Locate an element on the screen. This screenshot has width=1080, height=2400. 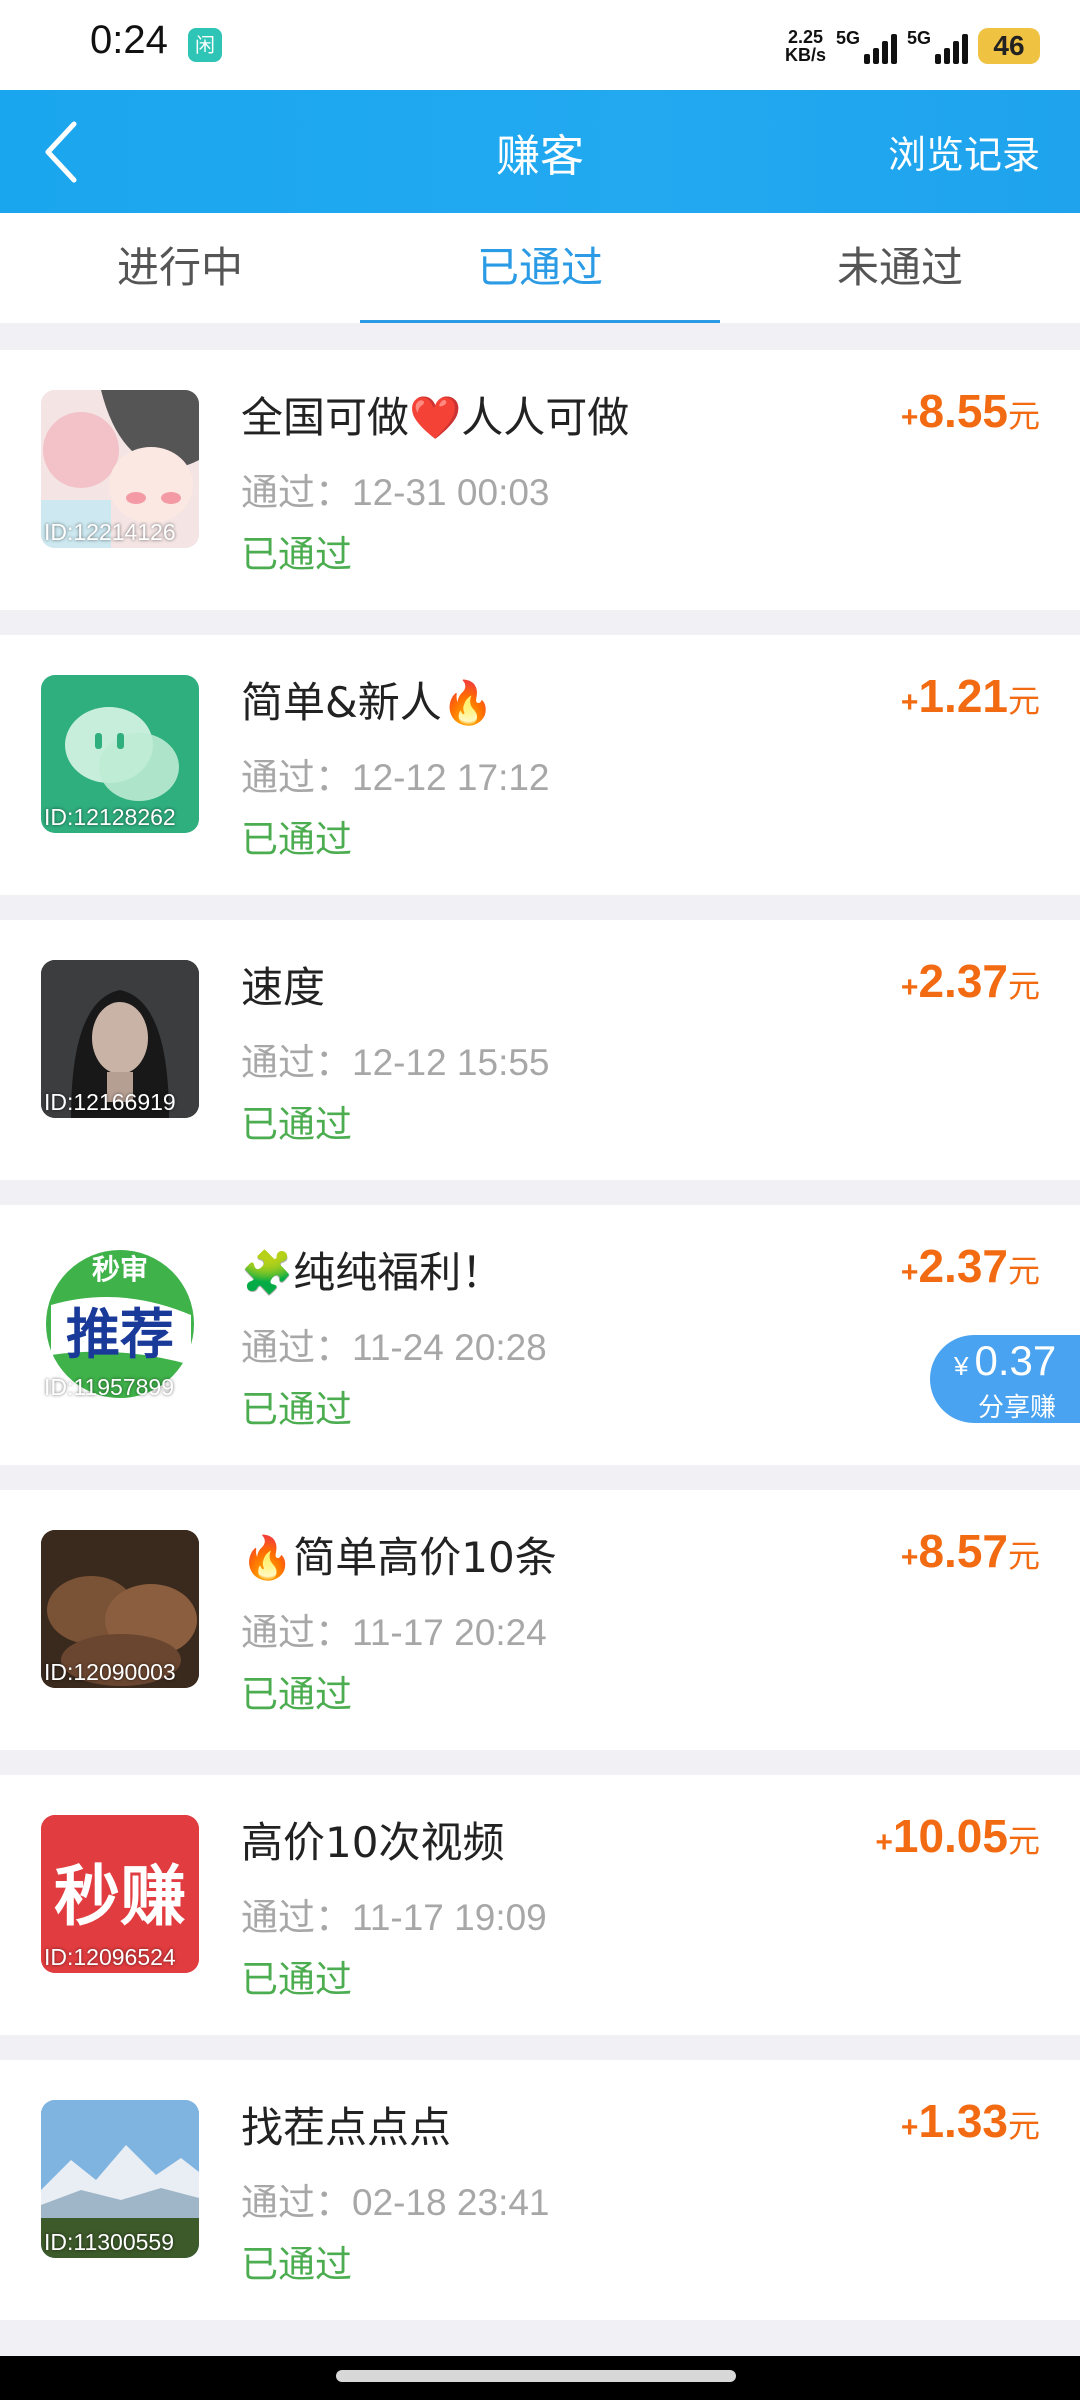
task-id-label: ID:12166919 is located at coordinates (110, 1102).